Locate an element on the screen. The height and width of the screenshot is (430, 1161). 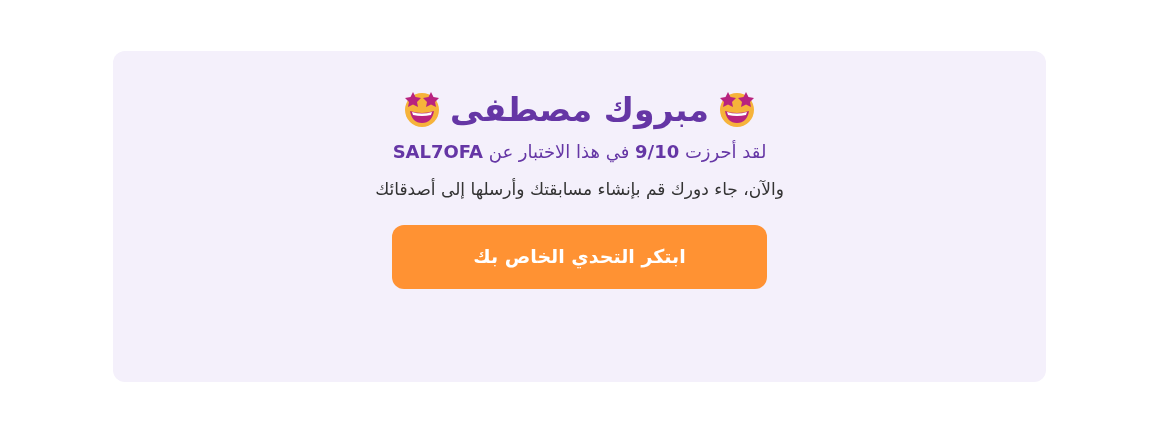
create-challenge-button: ابتكر التحدي الخاص بك is located at coordinates (579, 256).